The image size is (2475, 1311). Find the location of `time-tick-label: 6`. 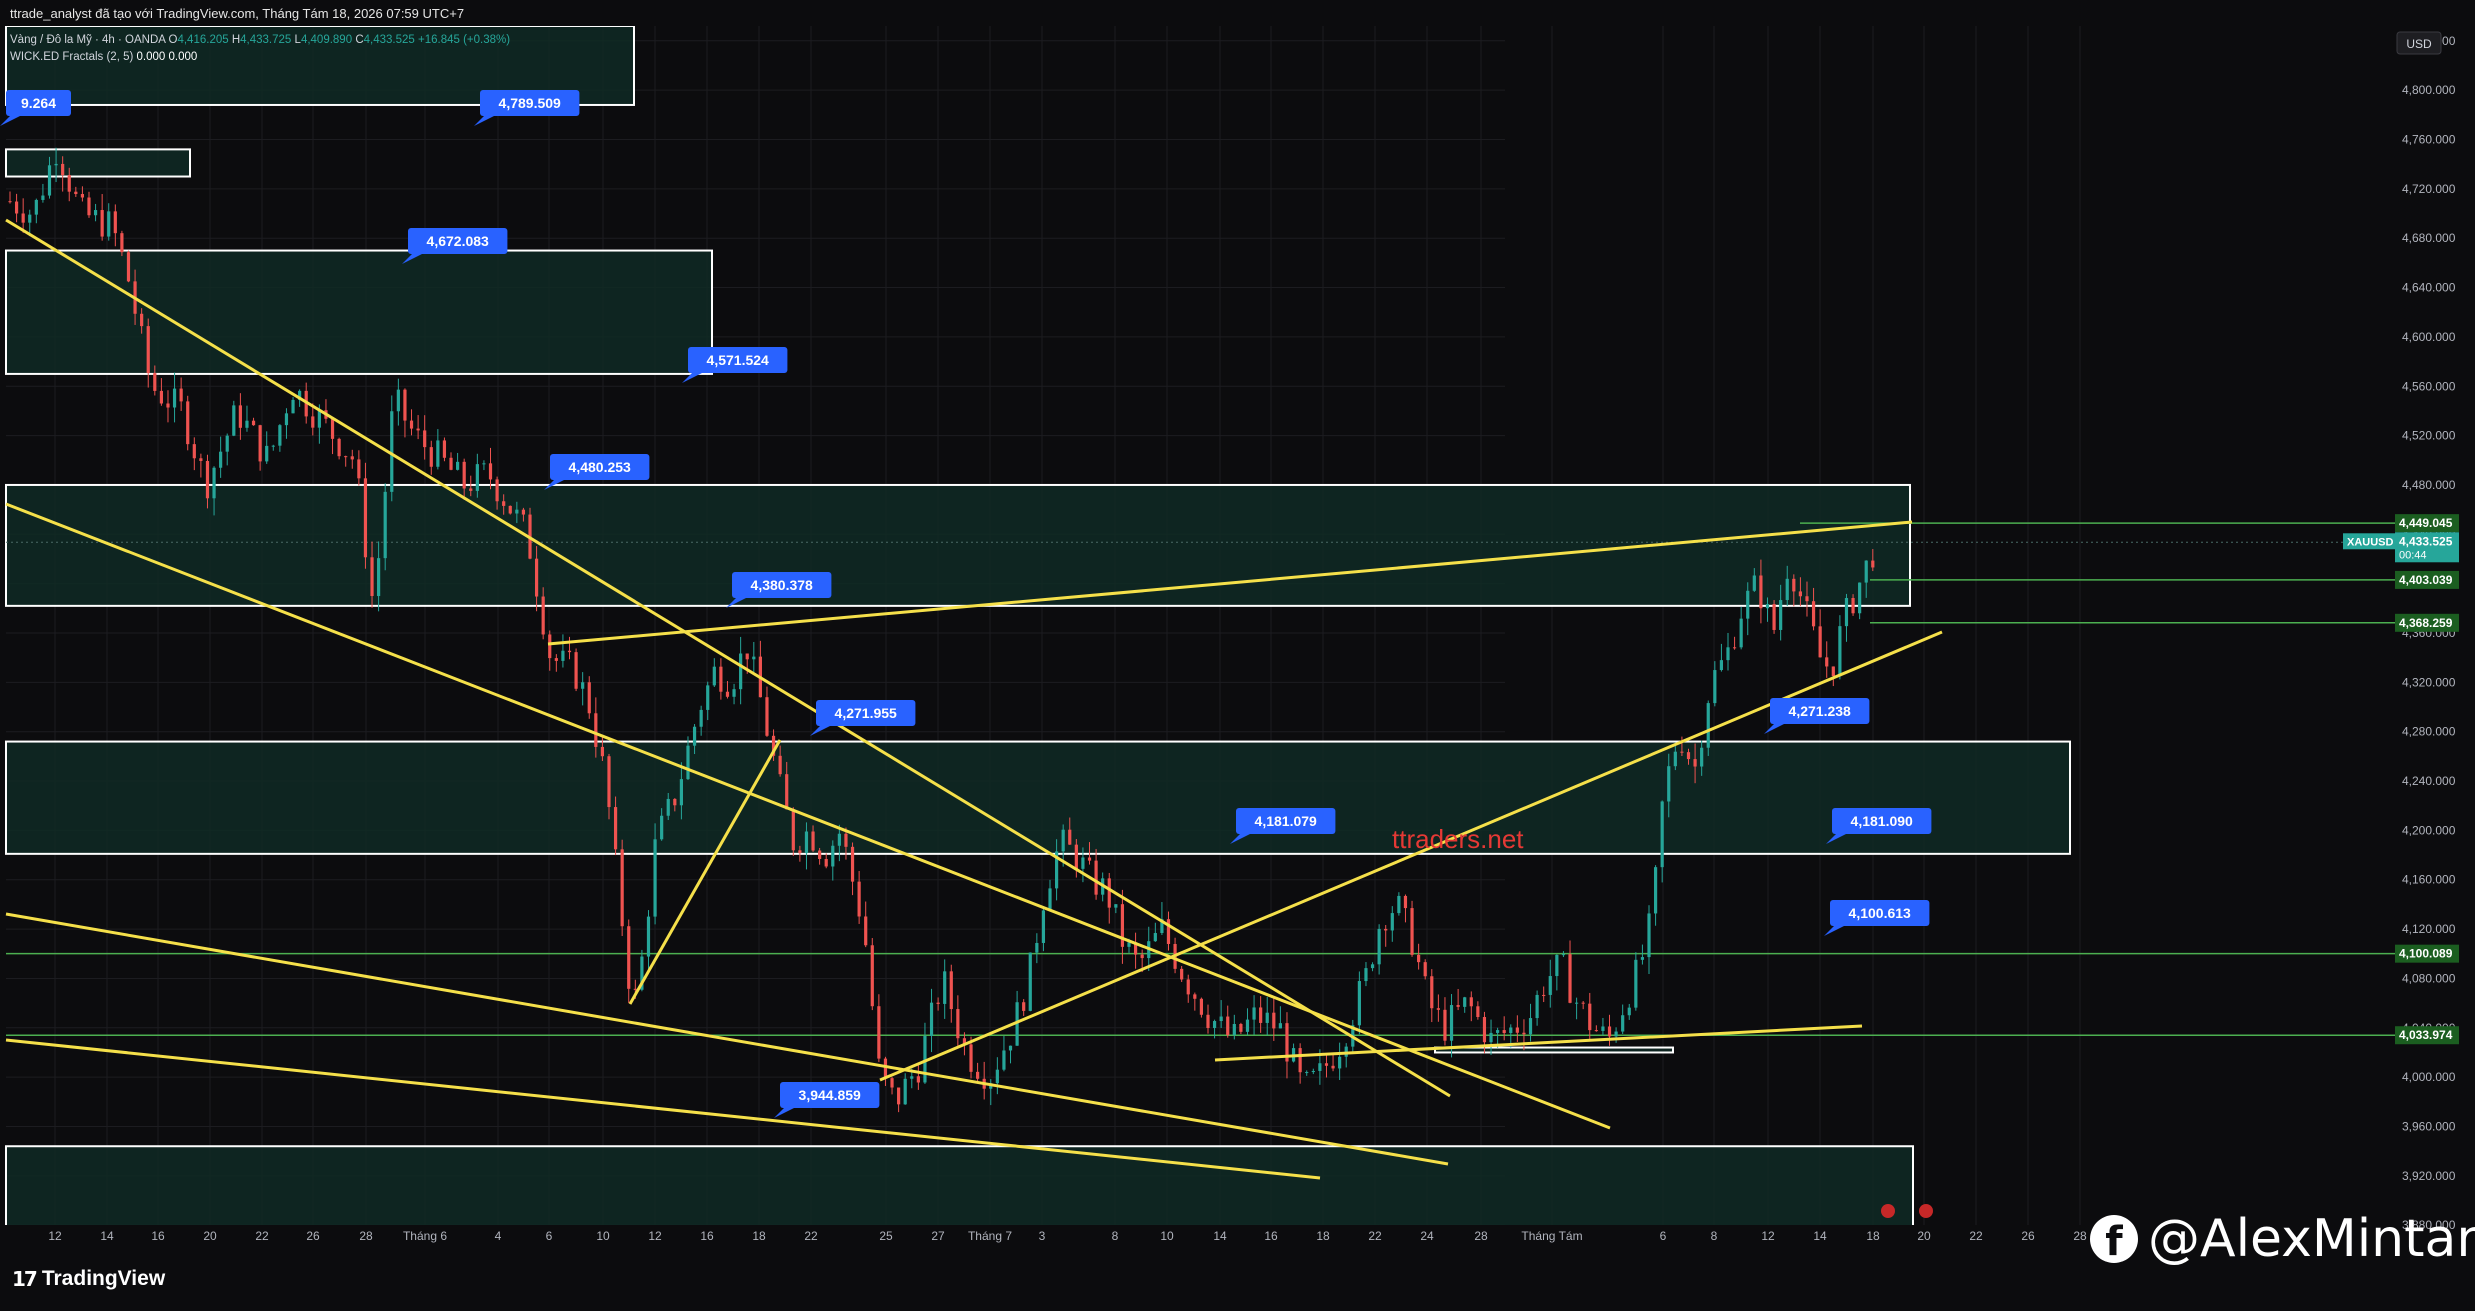

time-tick-label: 6 is located at coordinates (1663, 1236).